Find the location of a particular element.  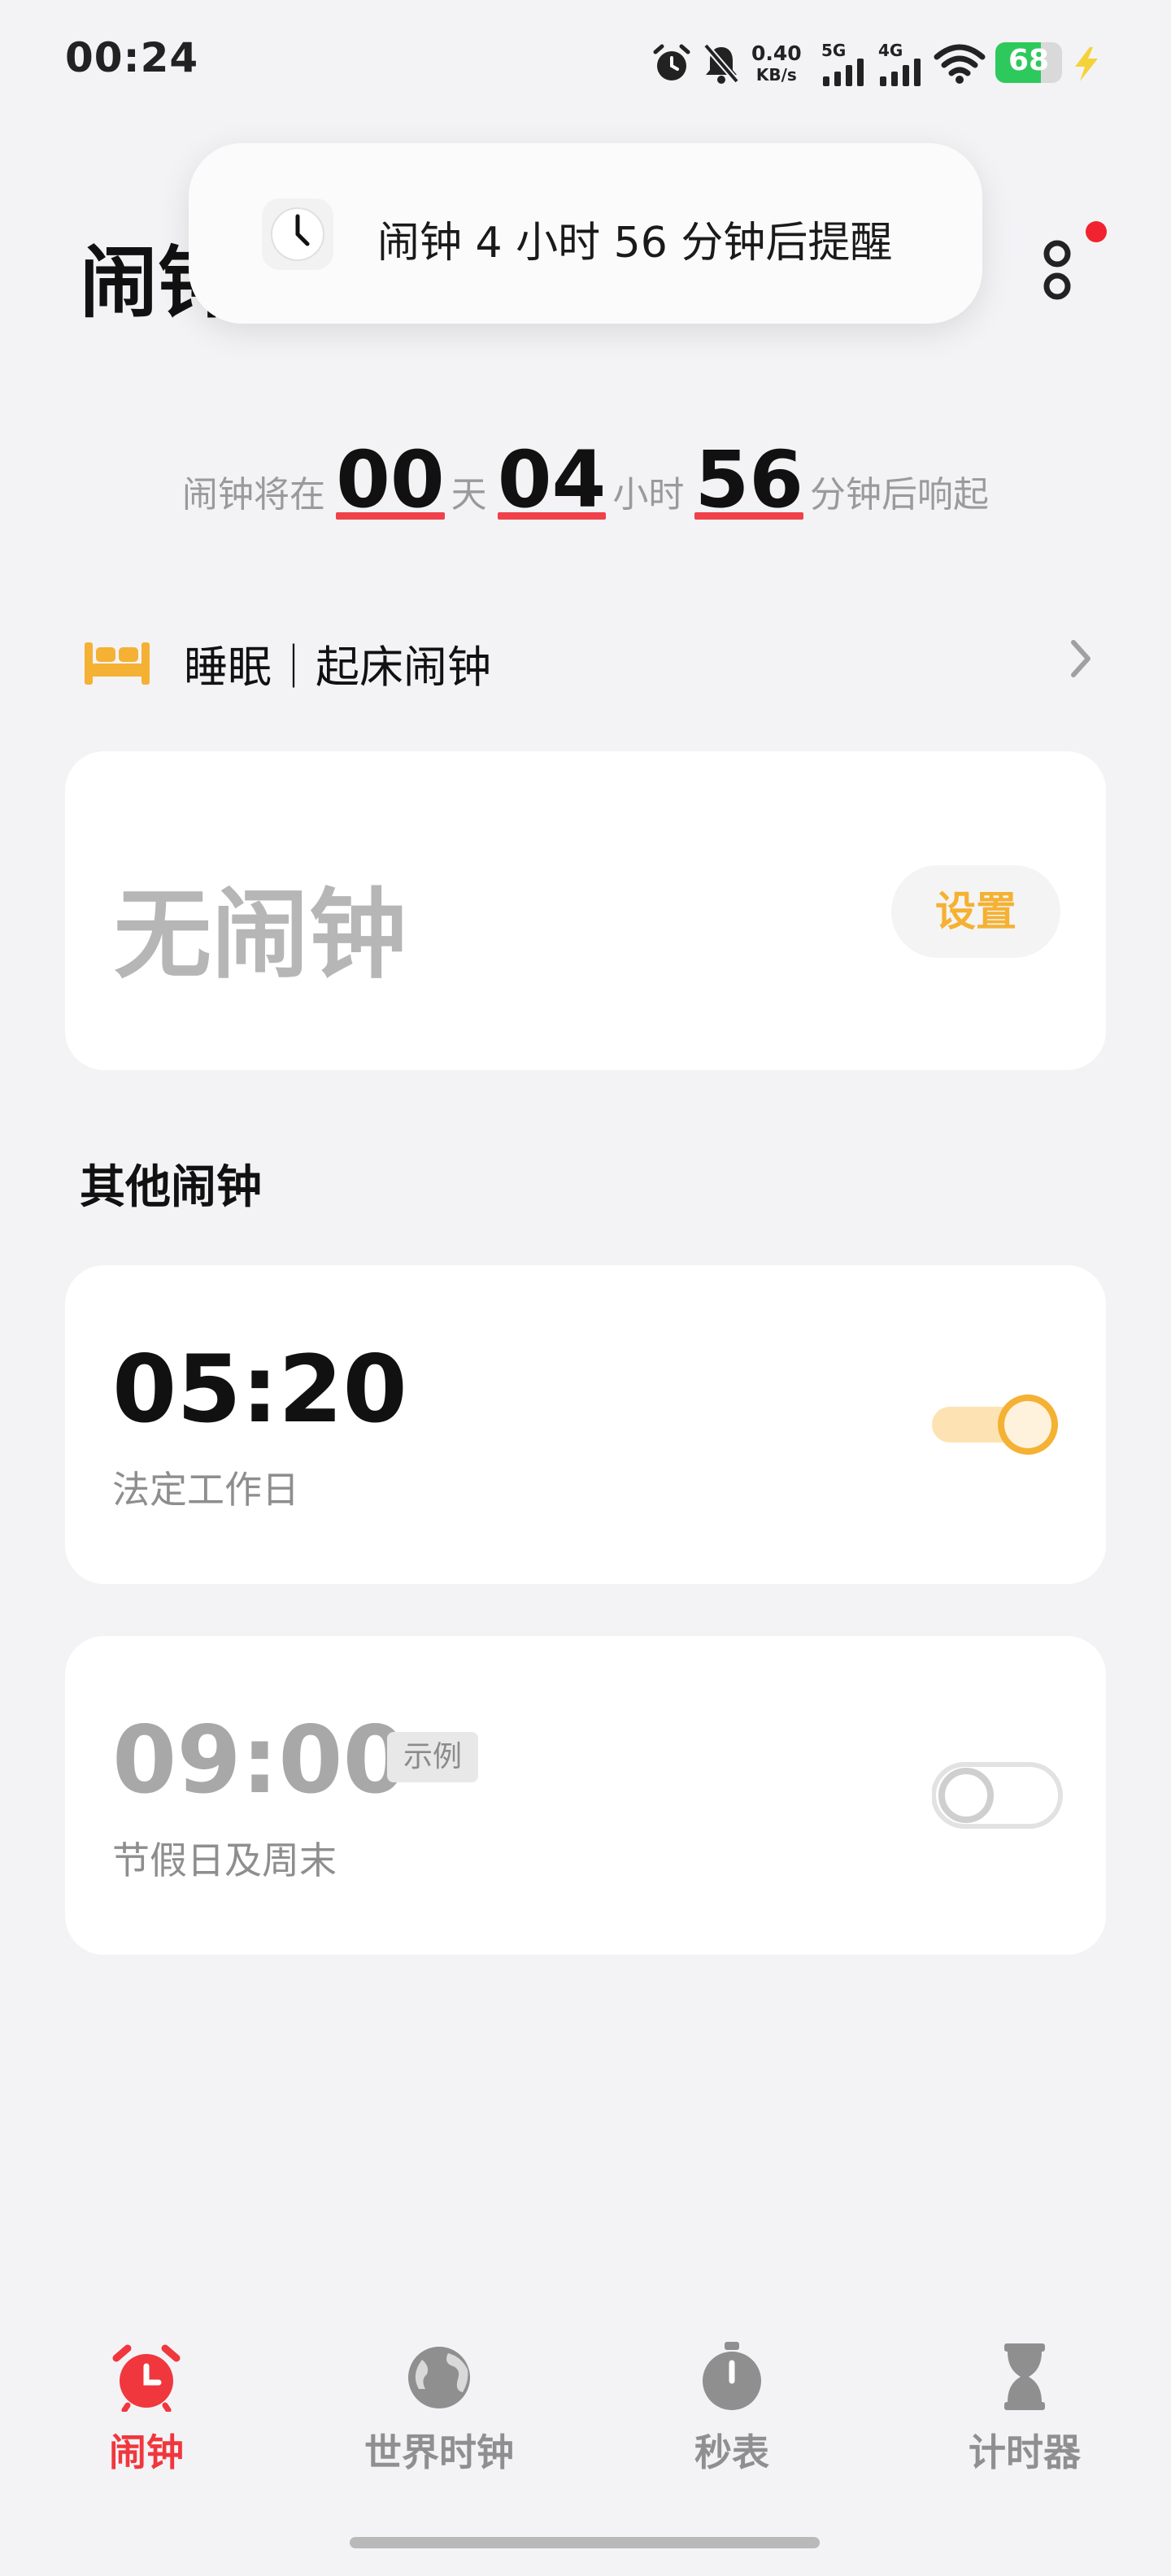

bed-icon is located at coordinates (117, 664).